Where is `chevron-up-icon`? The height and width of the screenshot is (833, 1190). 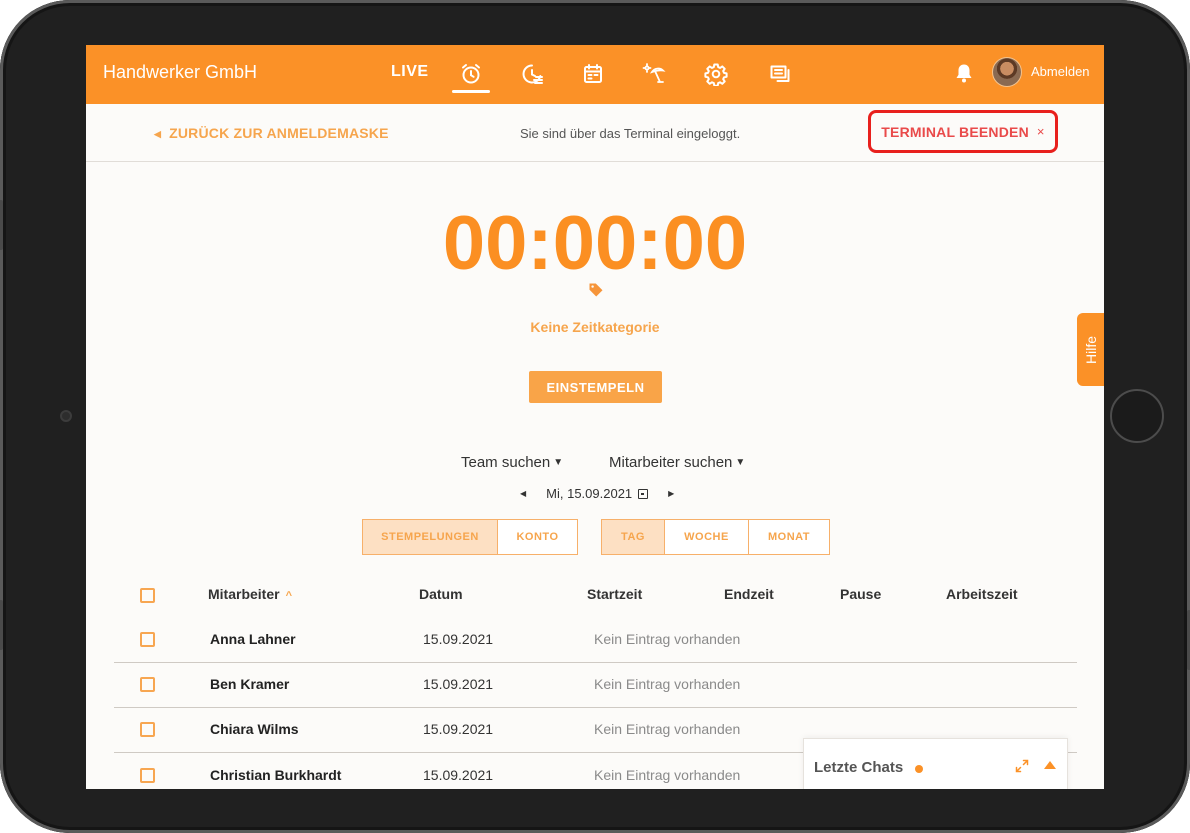
chevron-up-icon is located at coordinates (1050, 765).